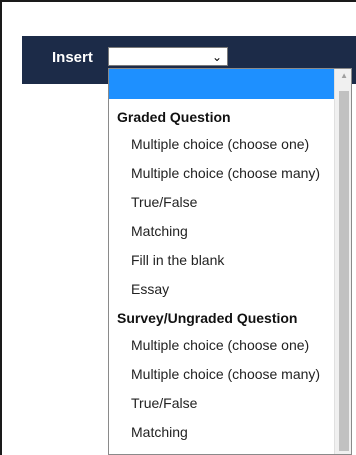 The image size is (356, 455). What do you see at coordinates (174, 117) in the screenshot?
I see `group-header-graded: Graded Question` at bounding box center [174, 117].